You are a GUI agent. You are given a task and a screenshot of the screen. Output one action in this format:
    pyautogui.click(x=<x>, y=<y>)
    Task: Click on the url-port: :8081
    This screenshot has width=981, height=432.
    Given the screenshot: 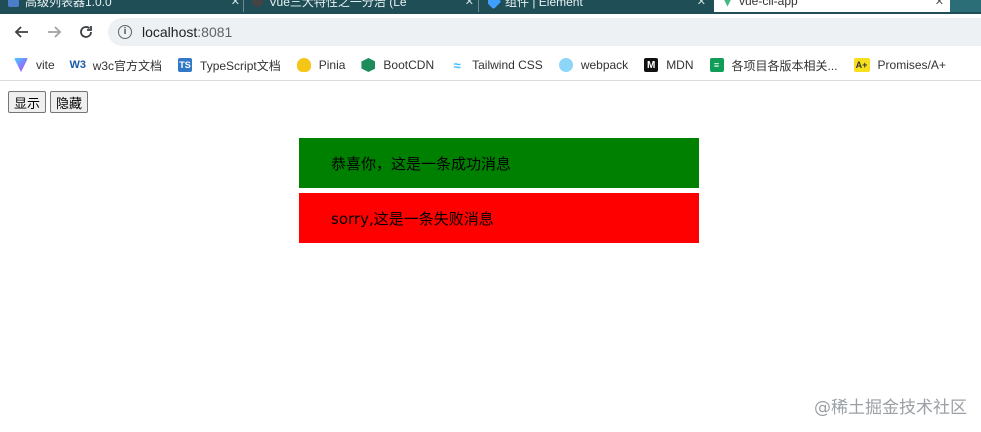 What is the action you would take?
    pyautogui.click(x=215, y=32)
    